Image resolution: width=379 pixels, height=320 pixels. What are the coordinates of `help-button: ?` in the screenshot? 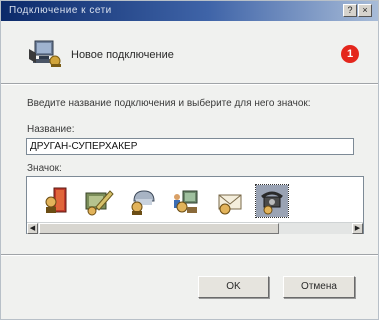 It's located at (350, 10).